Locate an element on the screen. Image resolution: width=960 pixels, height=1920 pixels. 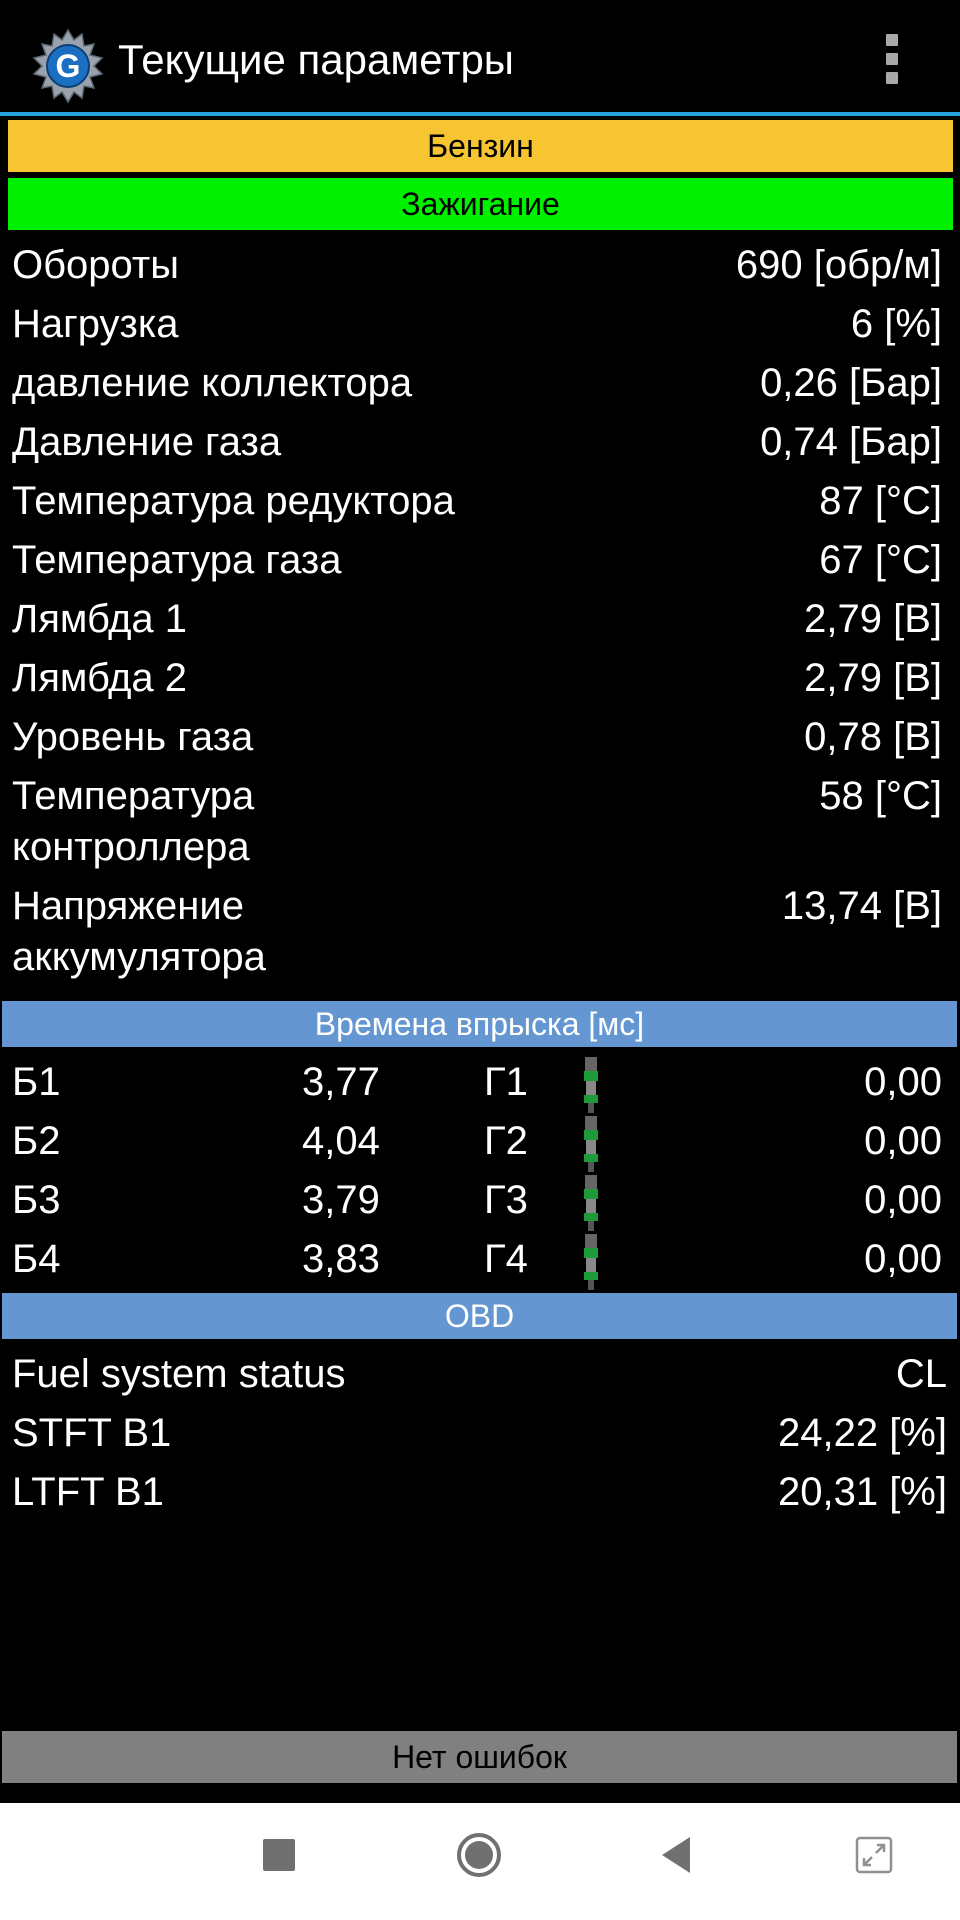
param-value: 13,74 [В] is located at coordinates (861, 906).